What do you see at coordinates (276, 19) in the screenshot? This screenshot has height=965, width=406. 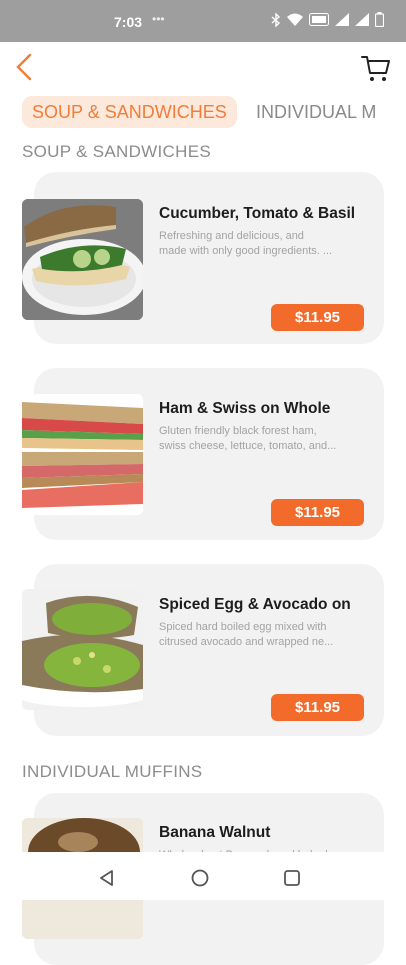 I see `bluetooth-icon` at bounding box center [276, 19].